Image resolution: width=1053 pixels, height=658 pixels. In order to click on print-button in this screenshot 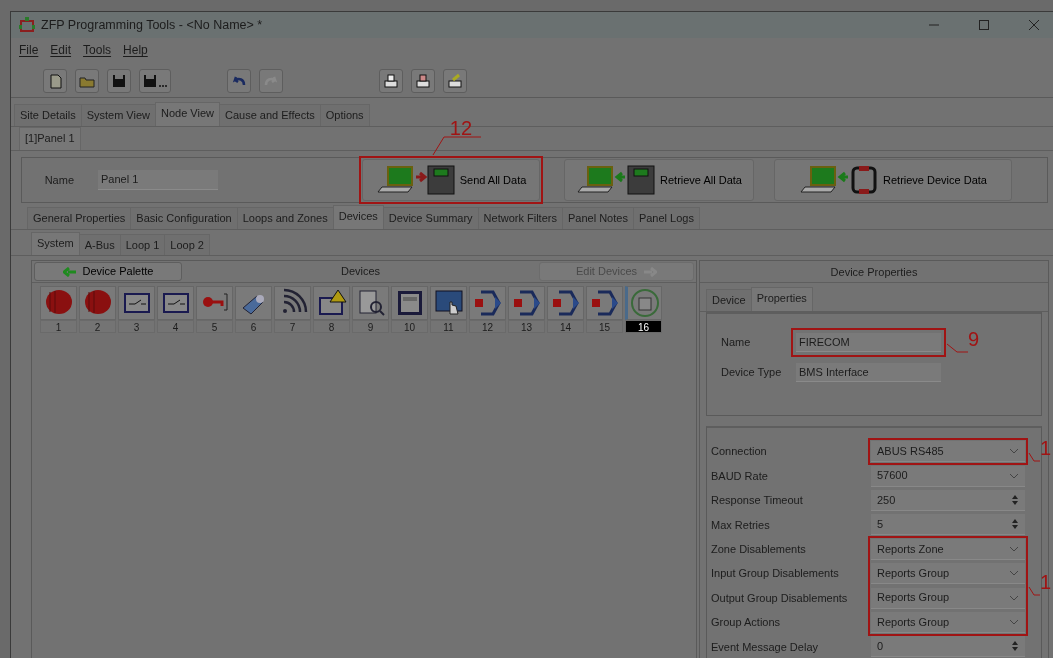, I will do `click(391, 80)`.